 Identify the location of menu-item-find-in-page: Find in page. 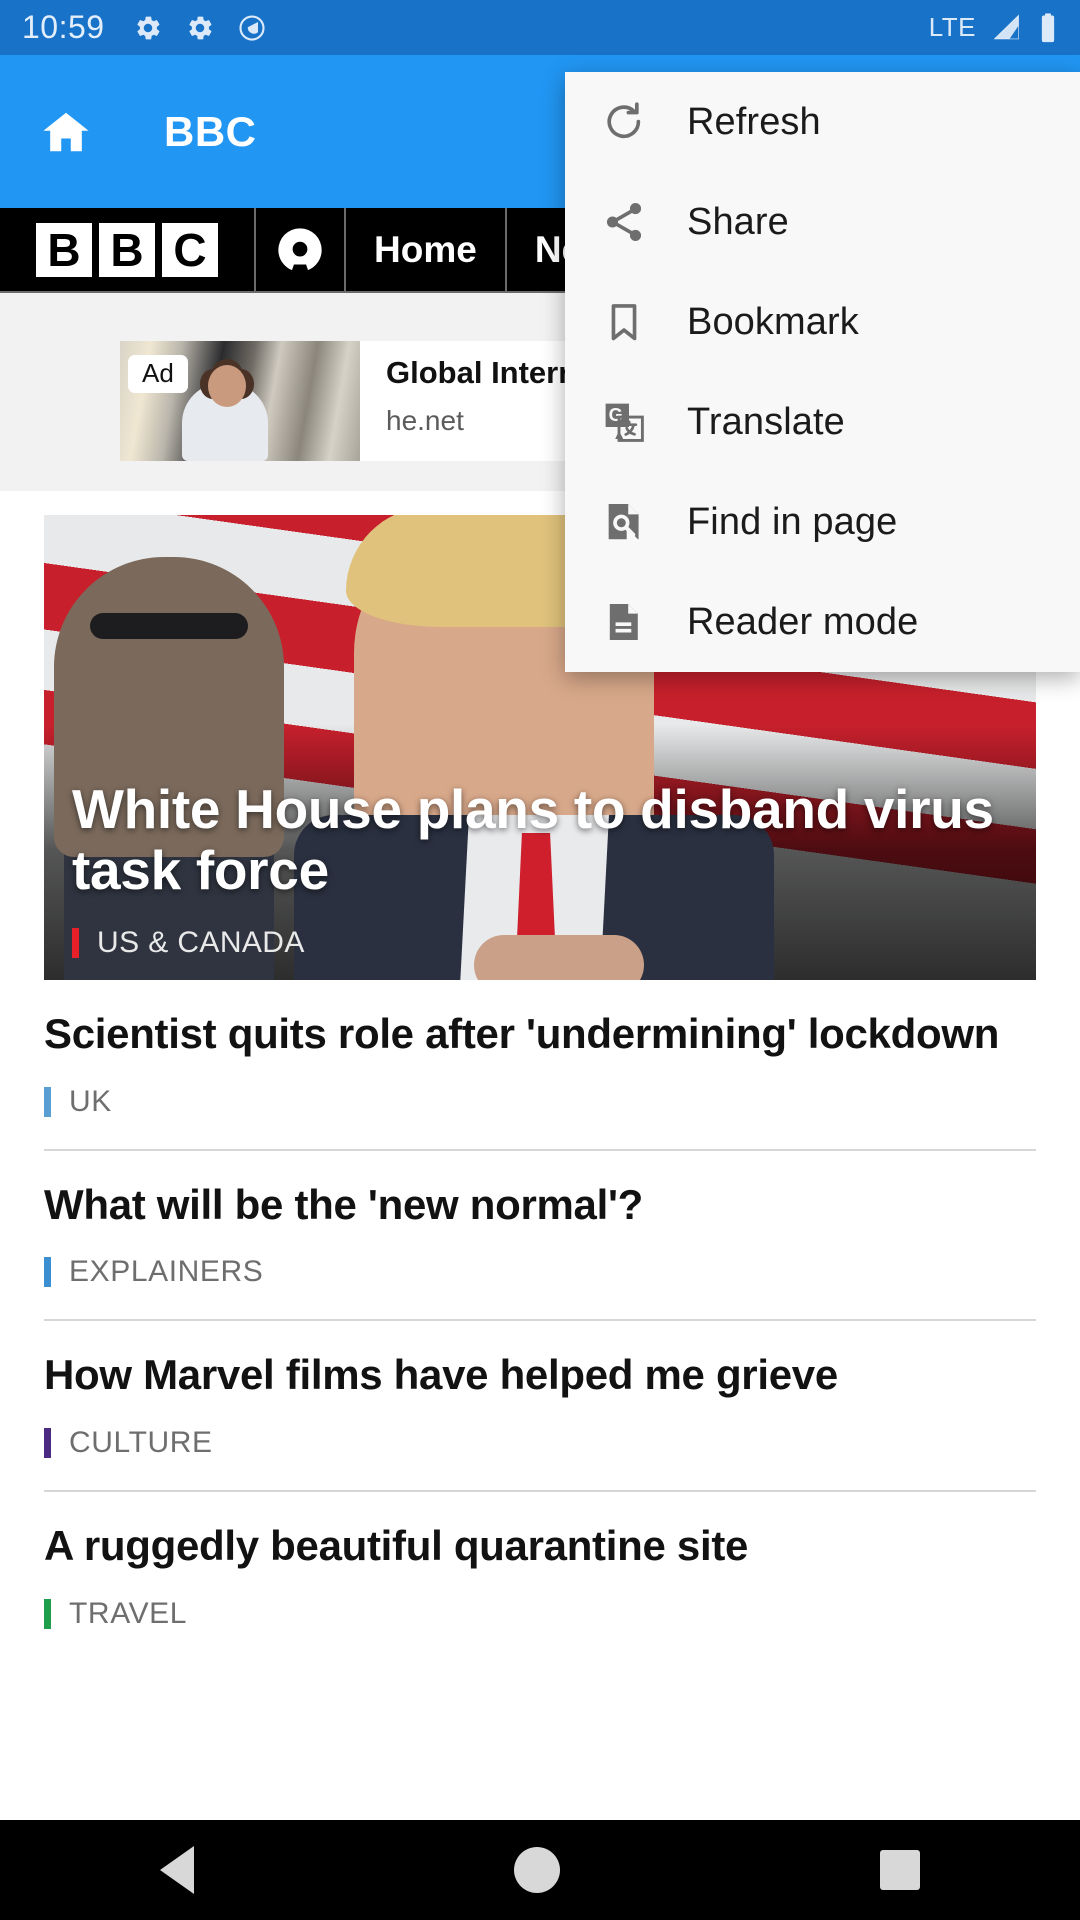
(822, 522).